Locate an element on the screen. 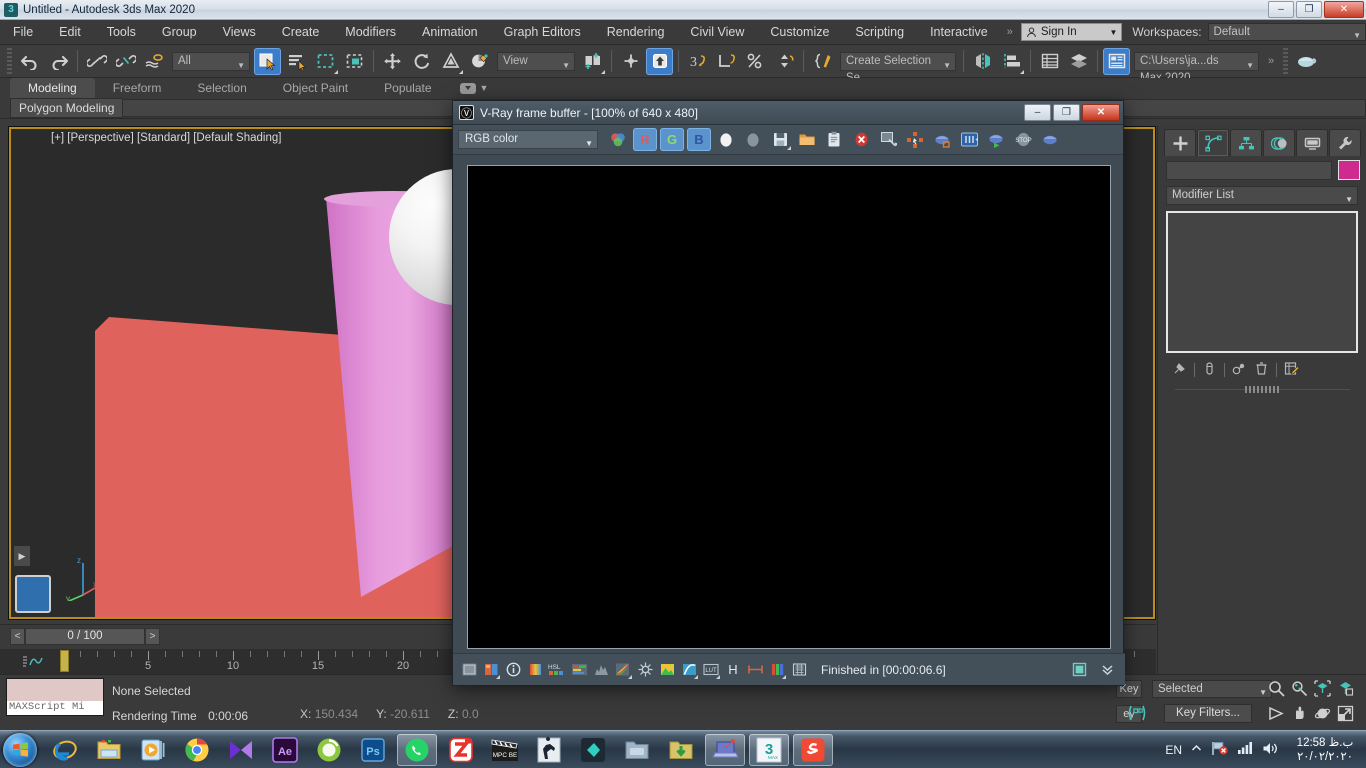 Image resolution: width=1366 pixels, height=768 pixels. render-region-icon is located at coordinates (969, 139).